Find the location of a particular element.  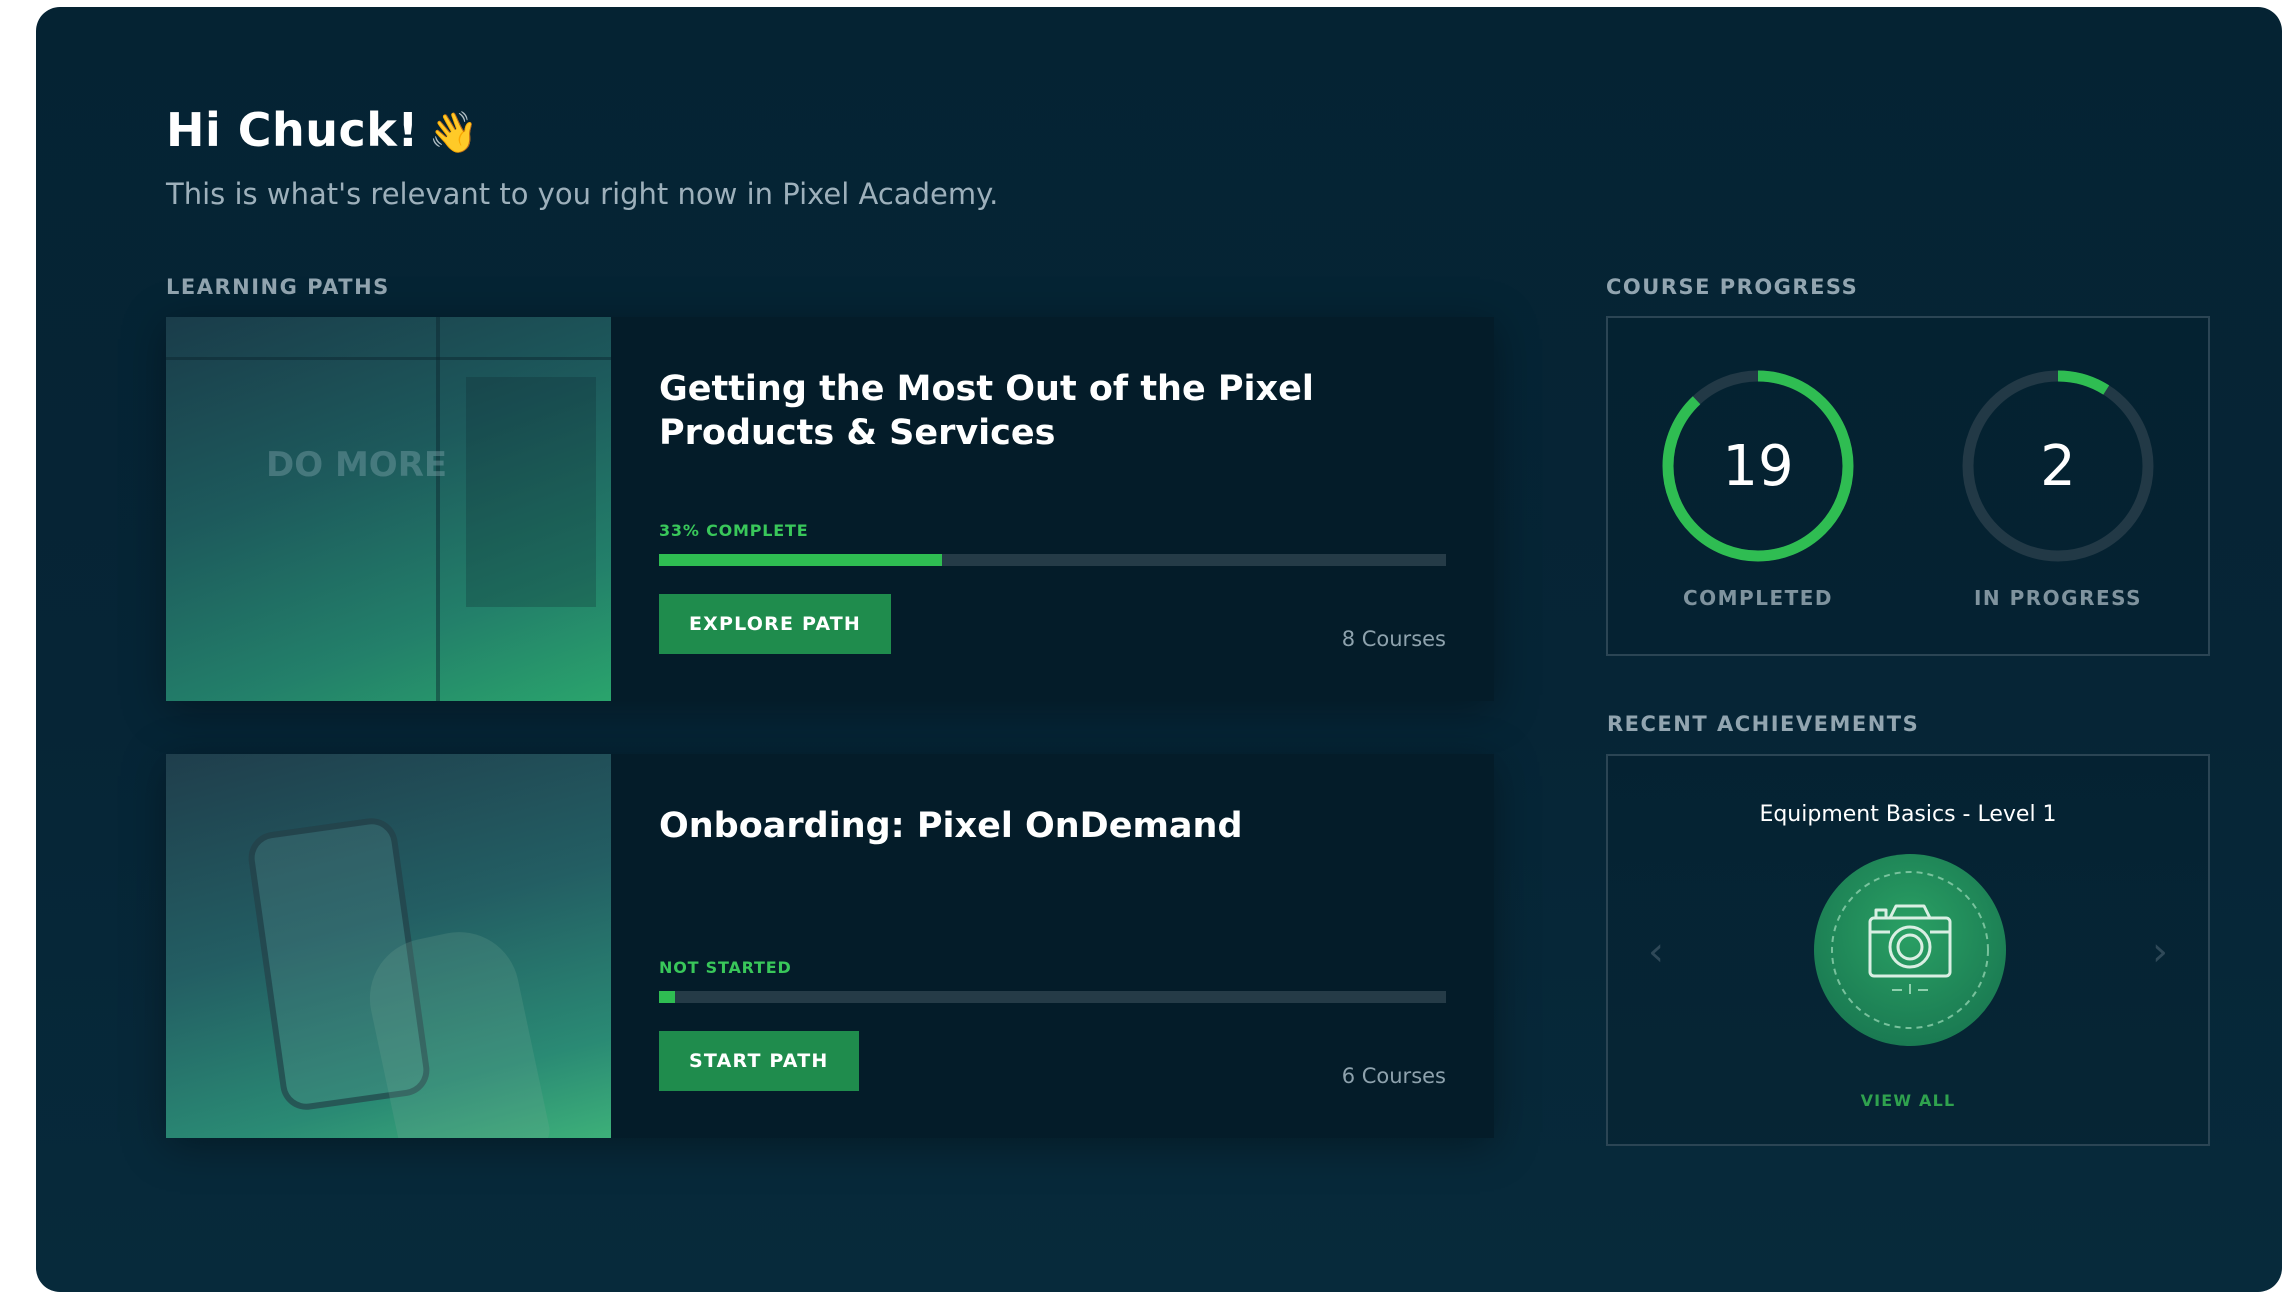

greeting-text: Hi Chuck! is located at coordinates (292, 130).